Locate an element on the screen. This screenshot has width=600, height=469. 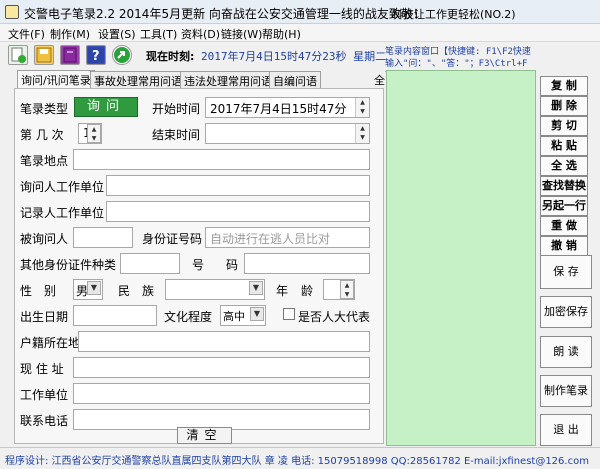
education-label: 文化程度 is located at coordinates (188, 317).